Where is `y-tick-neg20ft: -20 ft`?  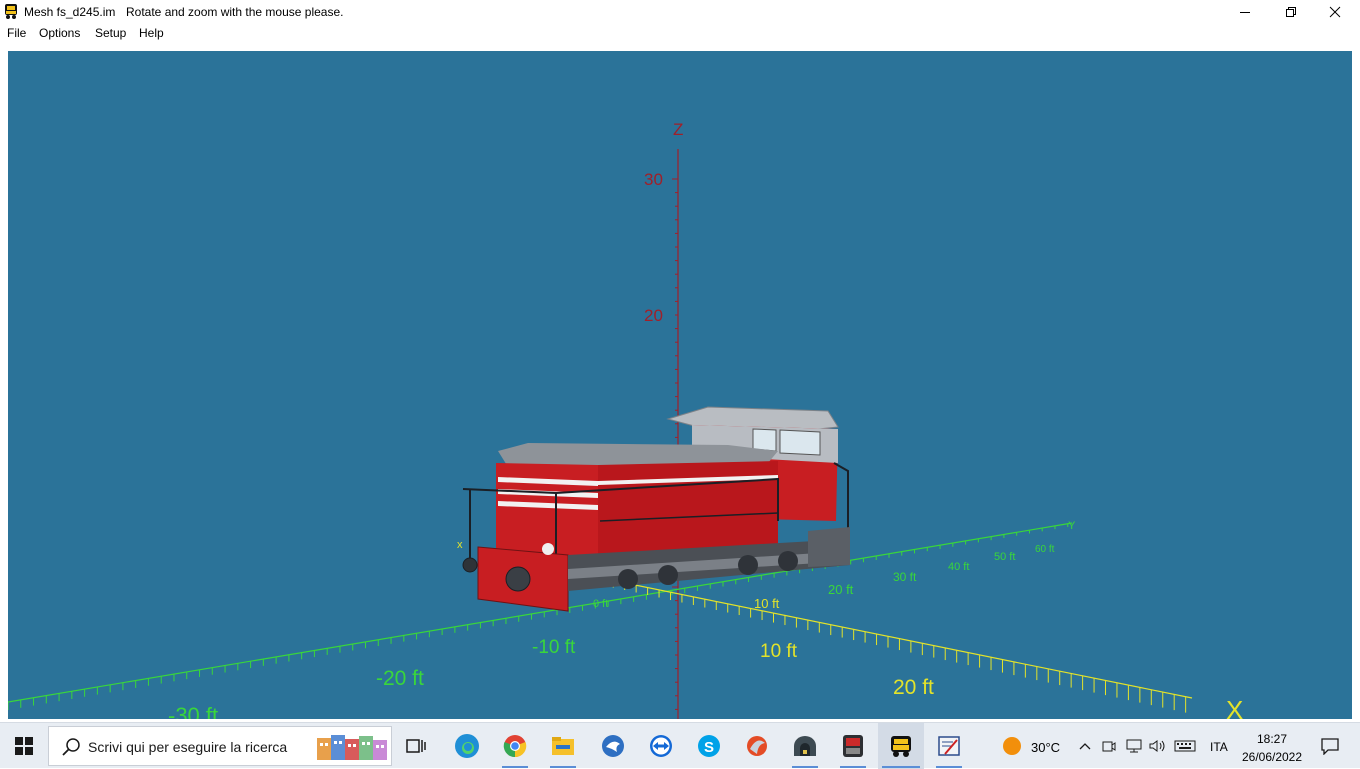
y-tick-neg20ft: -20 ft is located at coordinates (400, 678).